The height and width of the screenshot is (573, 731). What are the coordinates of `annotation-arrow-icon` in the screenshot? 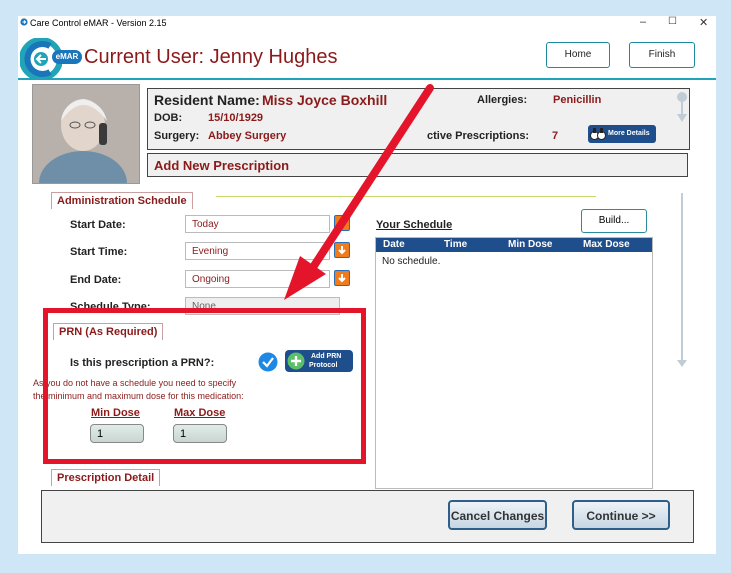 It's located at (359, 192).